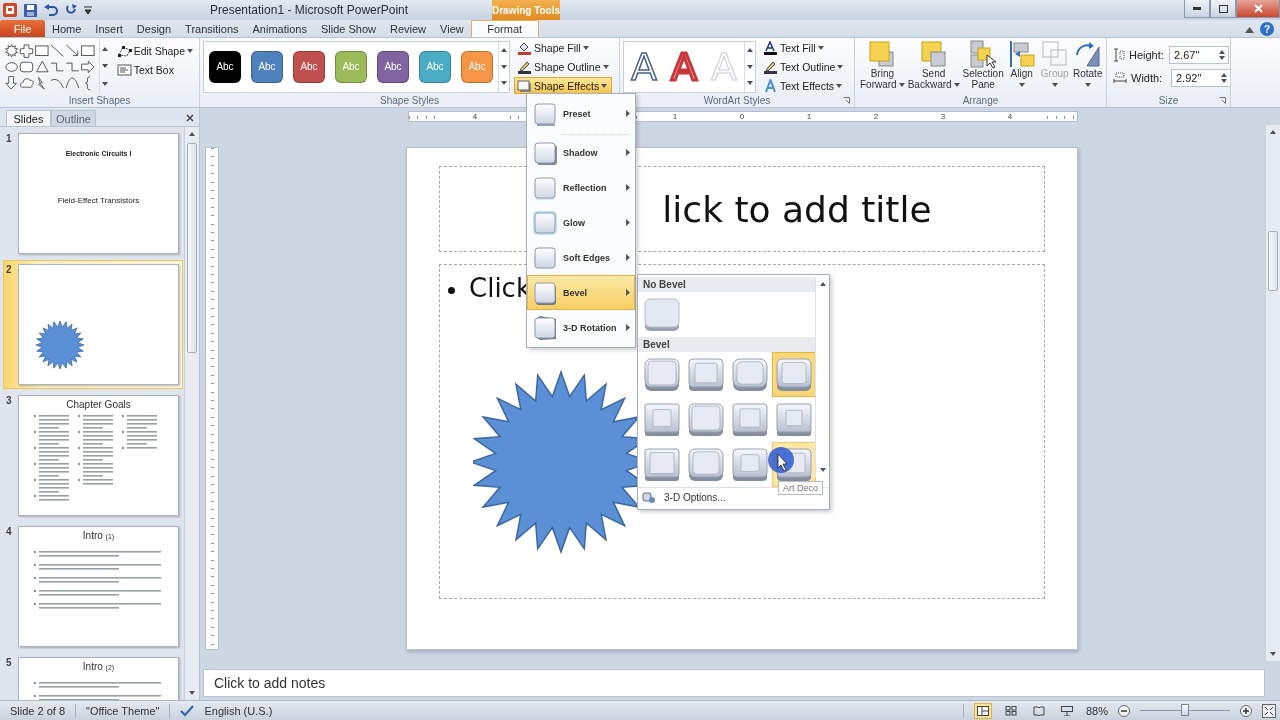  Describe the element at coordinates (190, 118) in the screenshot. I see `close-icon` at that location.